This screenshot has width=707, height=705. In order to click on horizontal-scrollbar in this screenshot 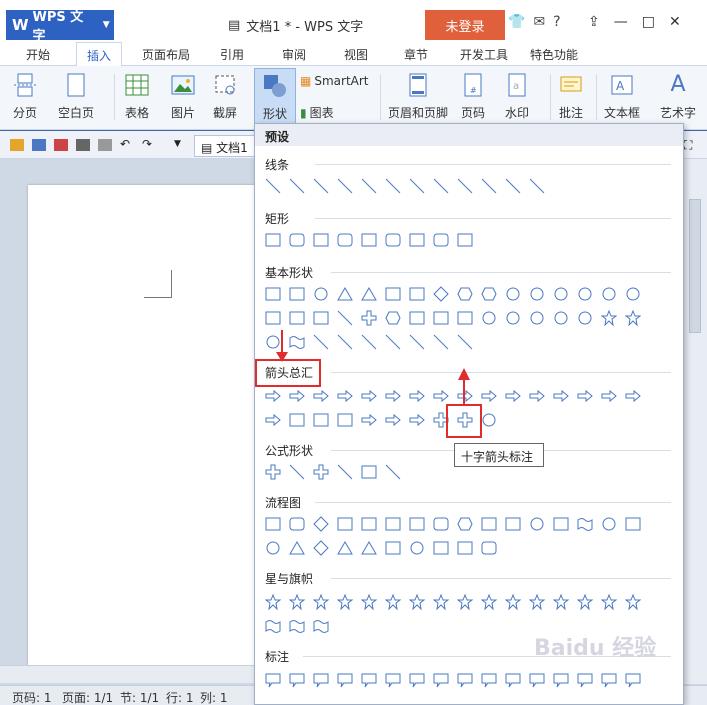, I will do `click(127, 674)`.